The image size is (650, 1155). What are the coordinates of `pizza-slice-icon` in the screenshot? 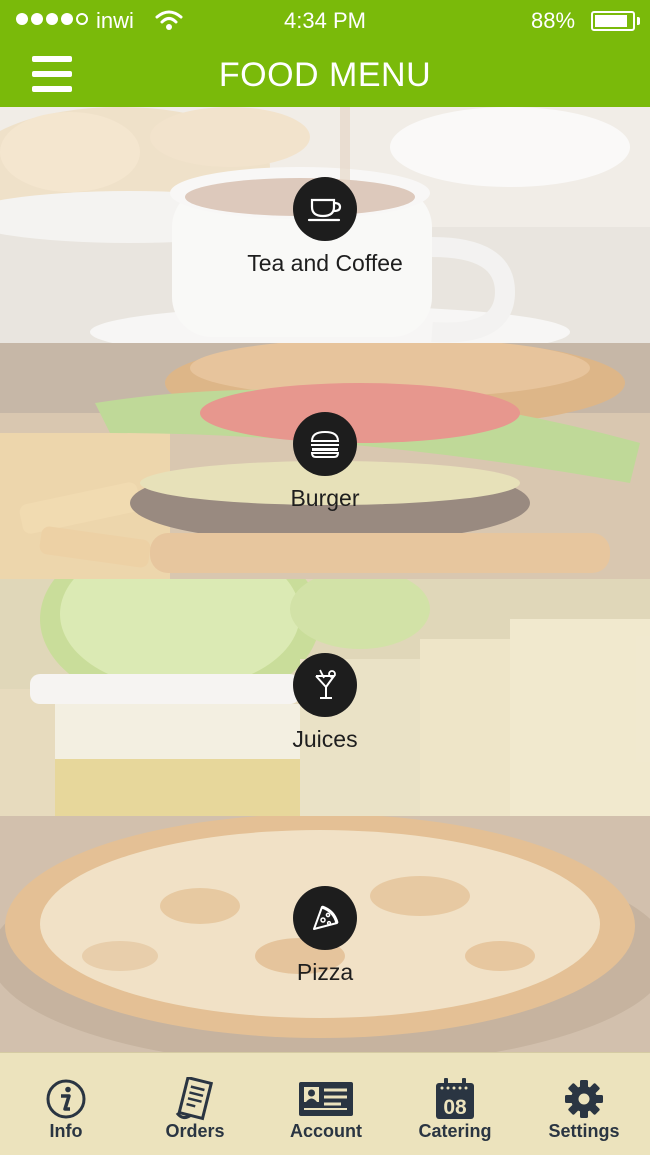 It's located at (325, 918).